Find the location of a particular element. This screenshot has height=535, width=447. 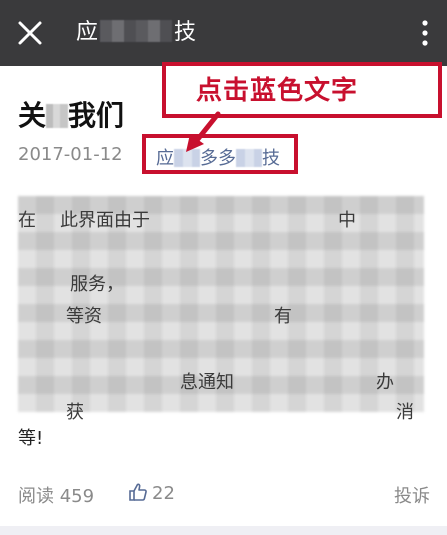

page-title: 应技 is located at coordinates (136, 33).